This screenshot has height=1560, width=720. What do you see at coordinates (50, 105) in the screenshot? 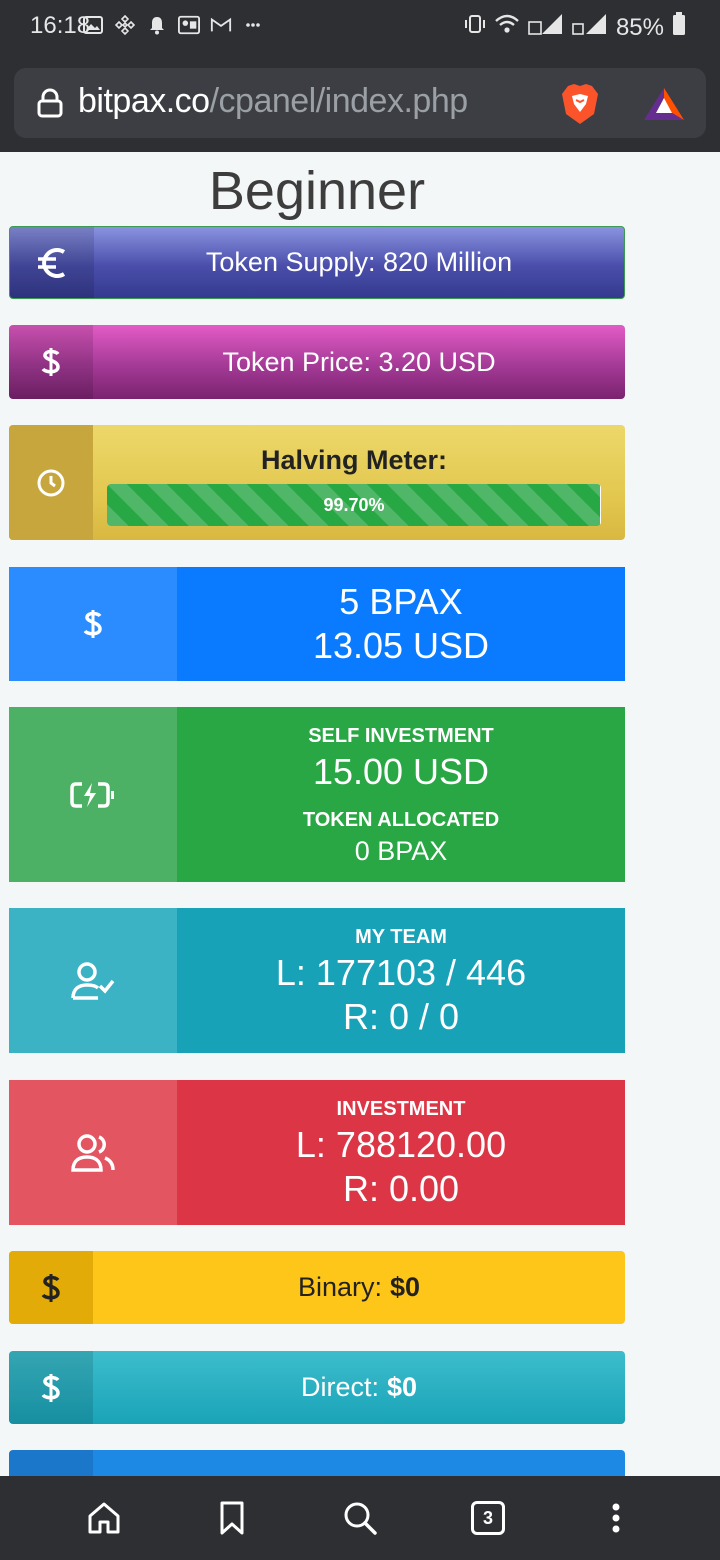
I see `lock-icon` at bounding box center [50, 105].